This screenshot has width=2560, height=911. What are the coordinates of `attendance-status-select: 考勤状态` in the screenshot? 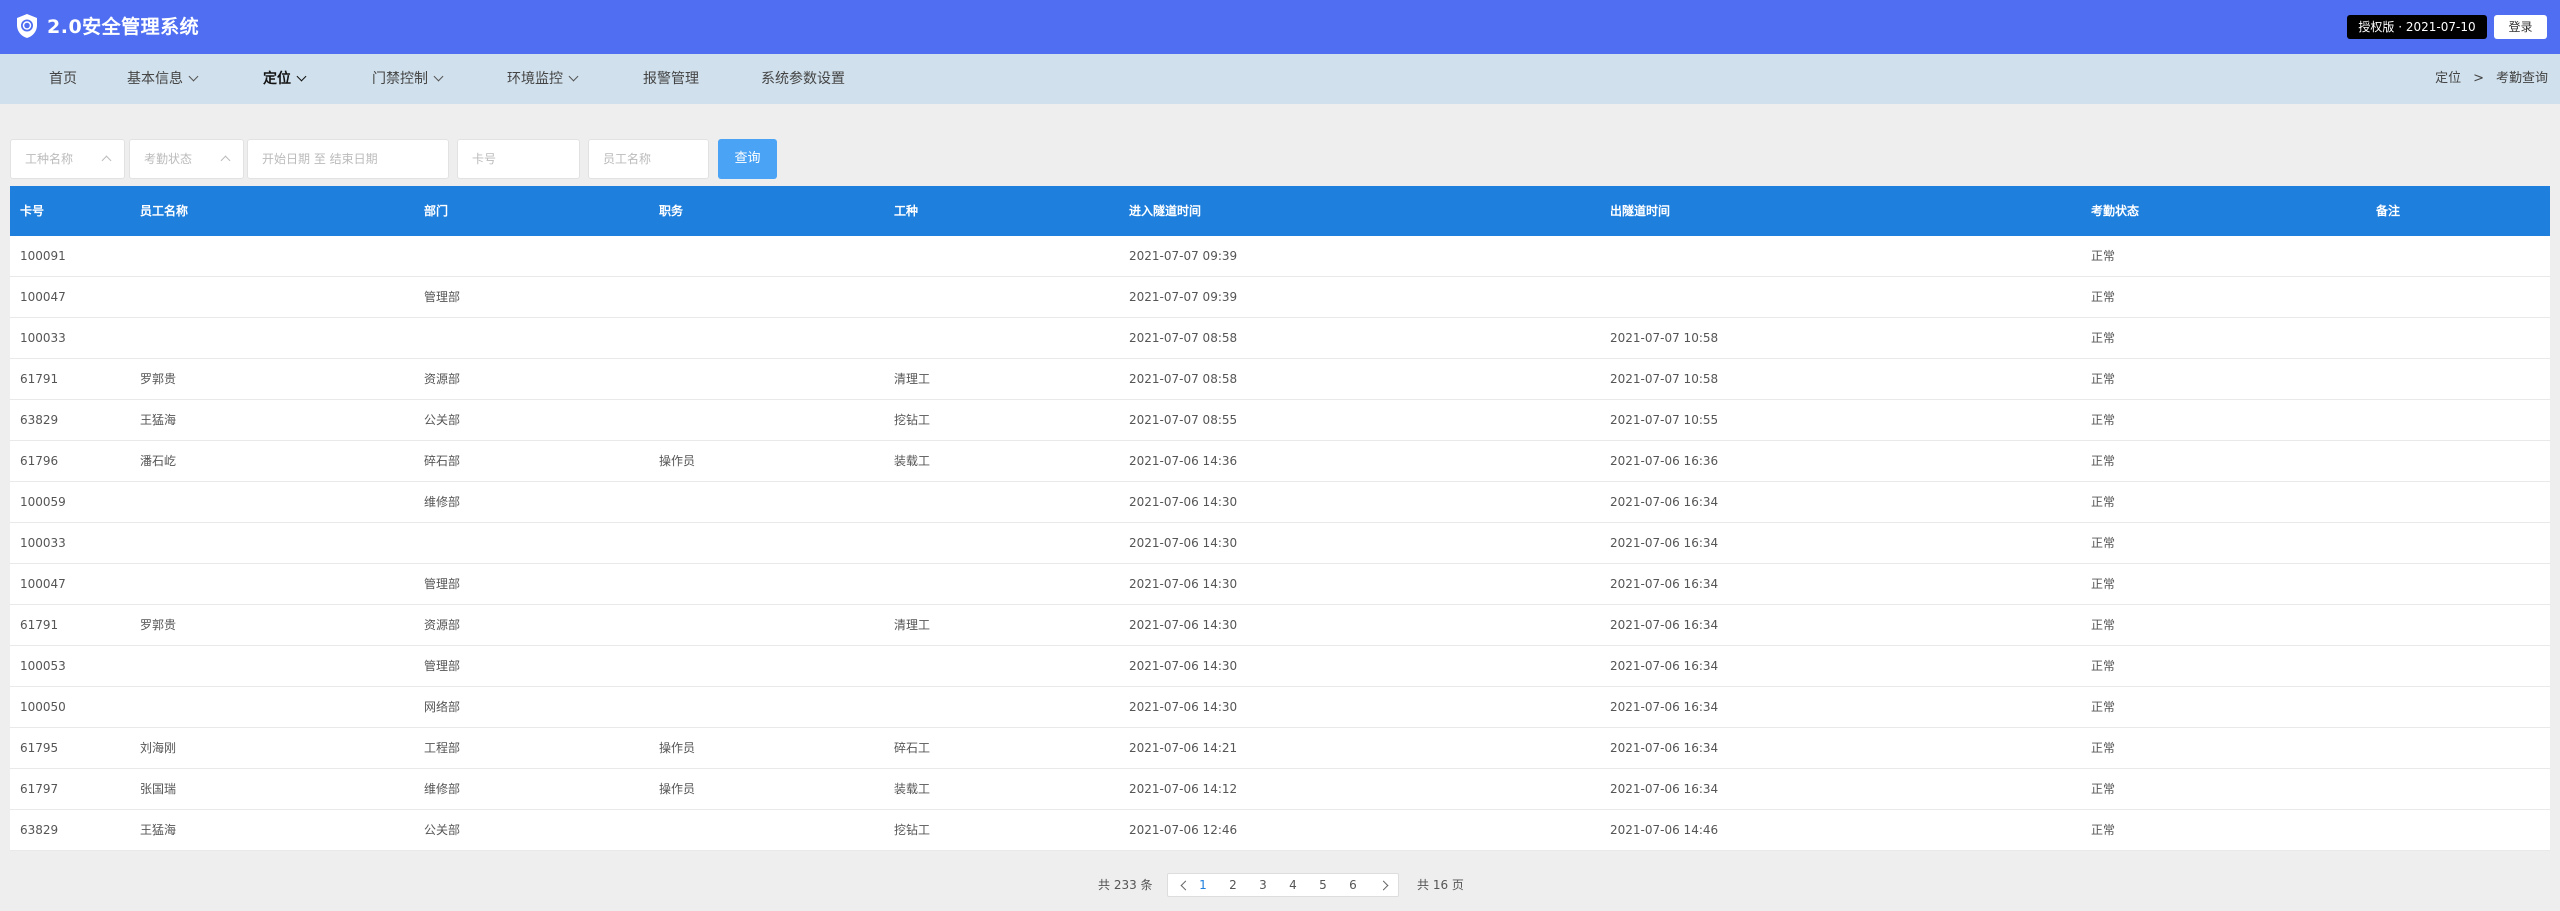 It's located at (186, 159).